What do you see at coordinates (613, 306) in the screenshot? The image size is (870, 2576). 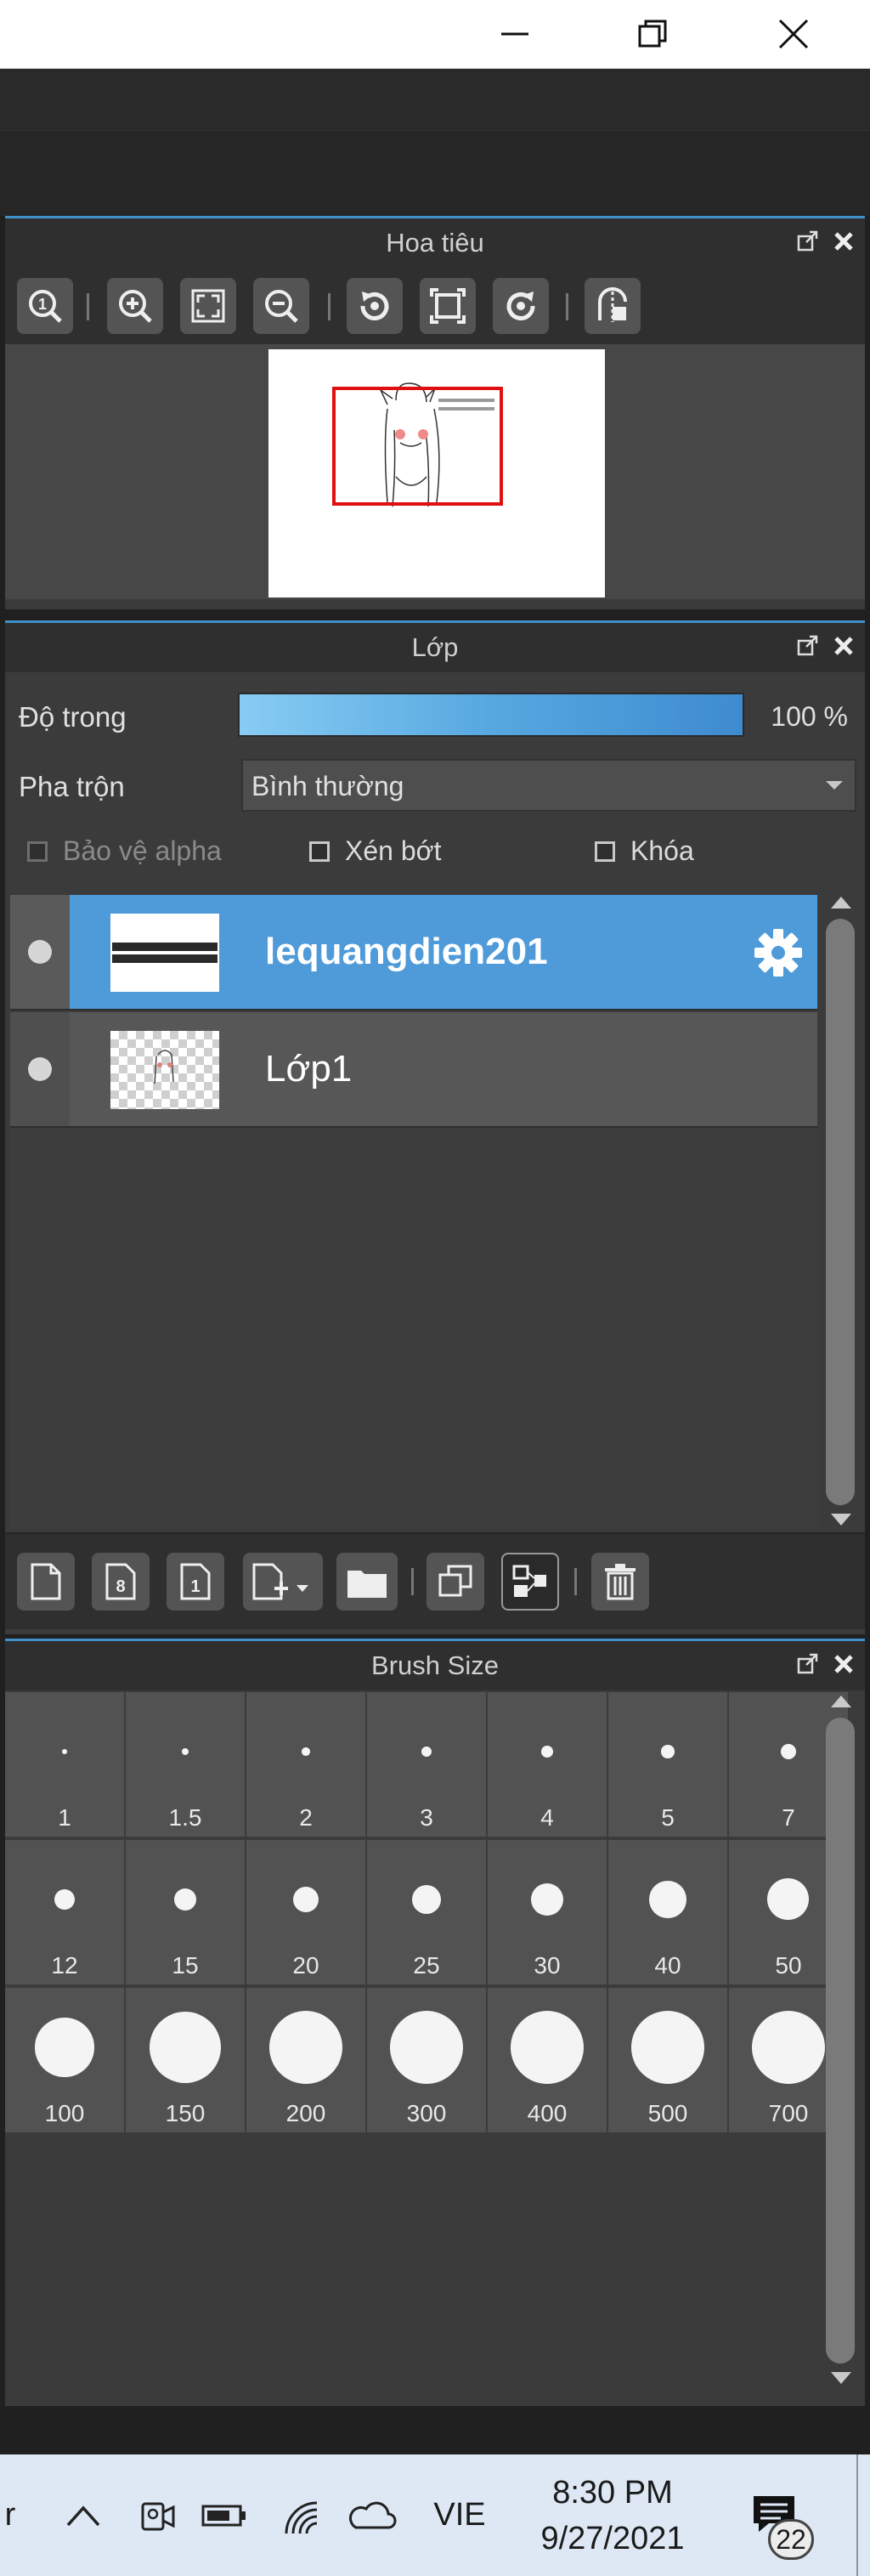 I see `flip-icon` at bounding box center [613, 306].